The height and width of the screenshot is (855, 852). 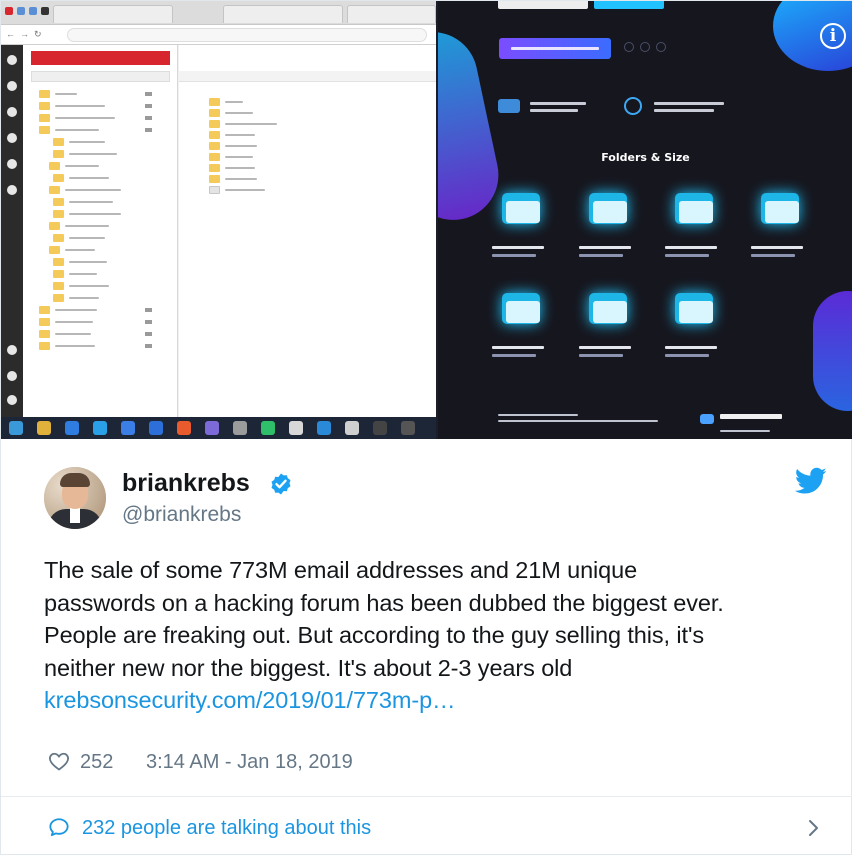 What do you see at coordinates (509, 106) in the screenshot?
I see `camera-icon` at bounding box center [509, 106].